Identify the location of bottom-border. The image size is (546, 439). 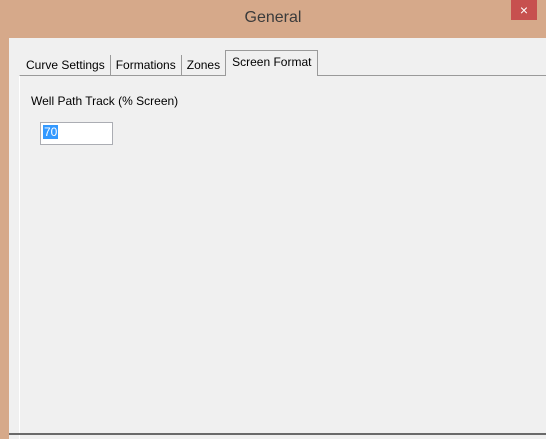
(277, 434).